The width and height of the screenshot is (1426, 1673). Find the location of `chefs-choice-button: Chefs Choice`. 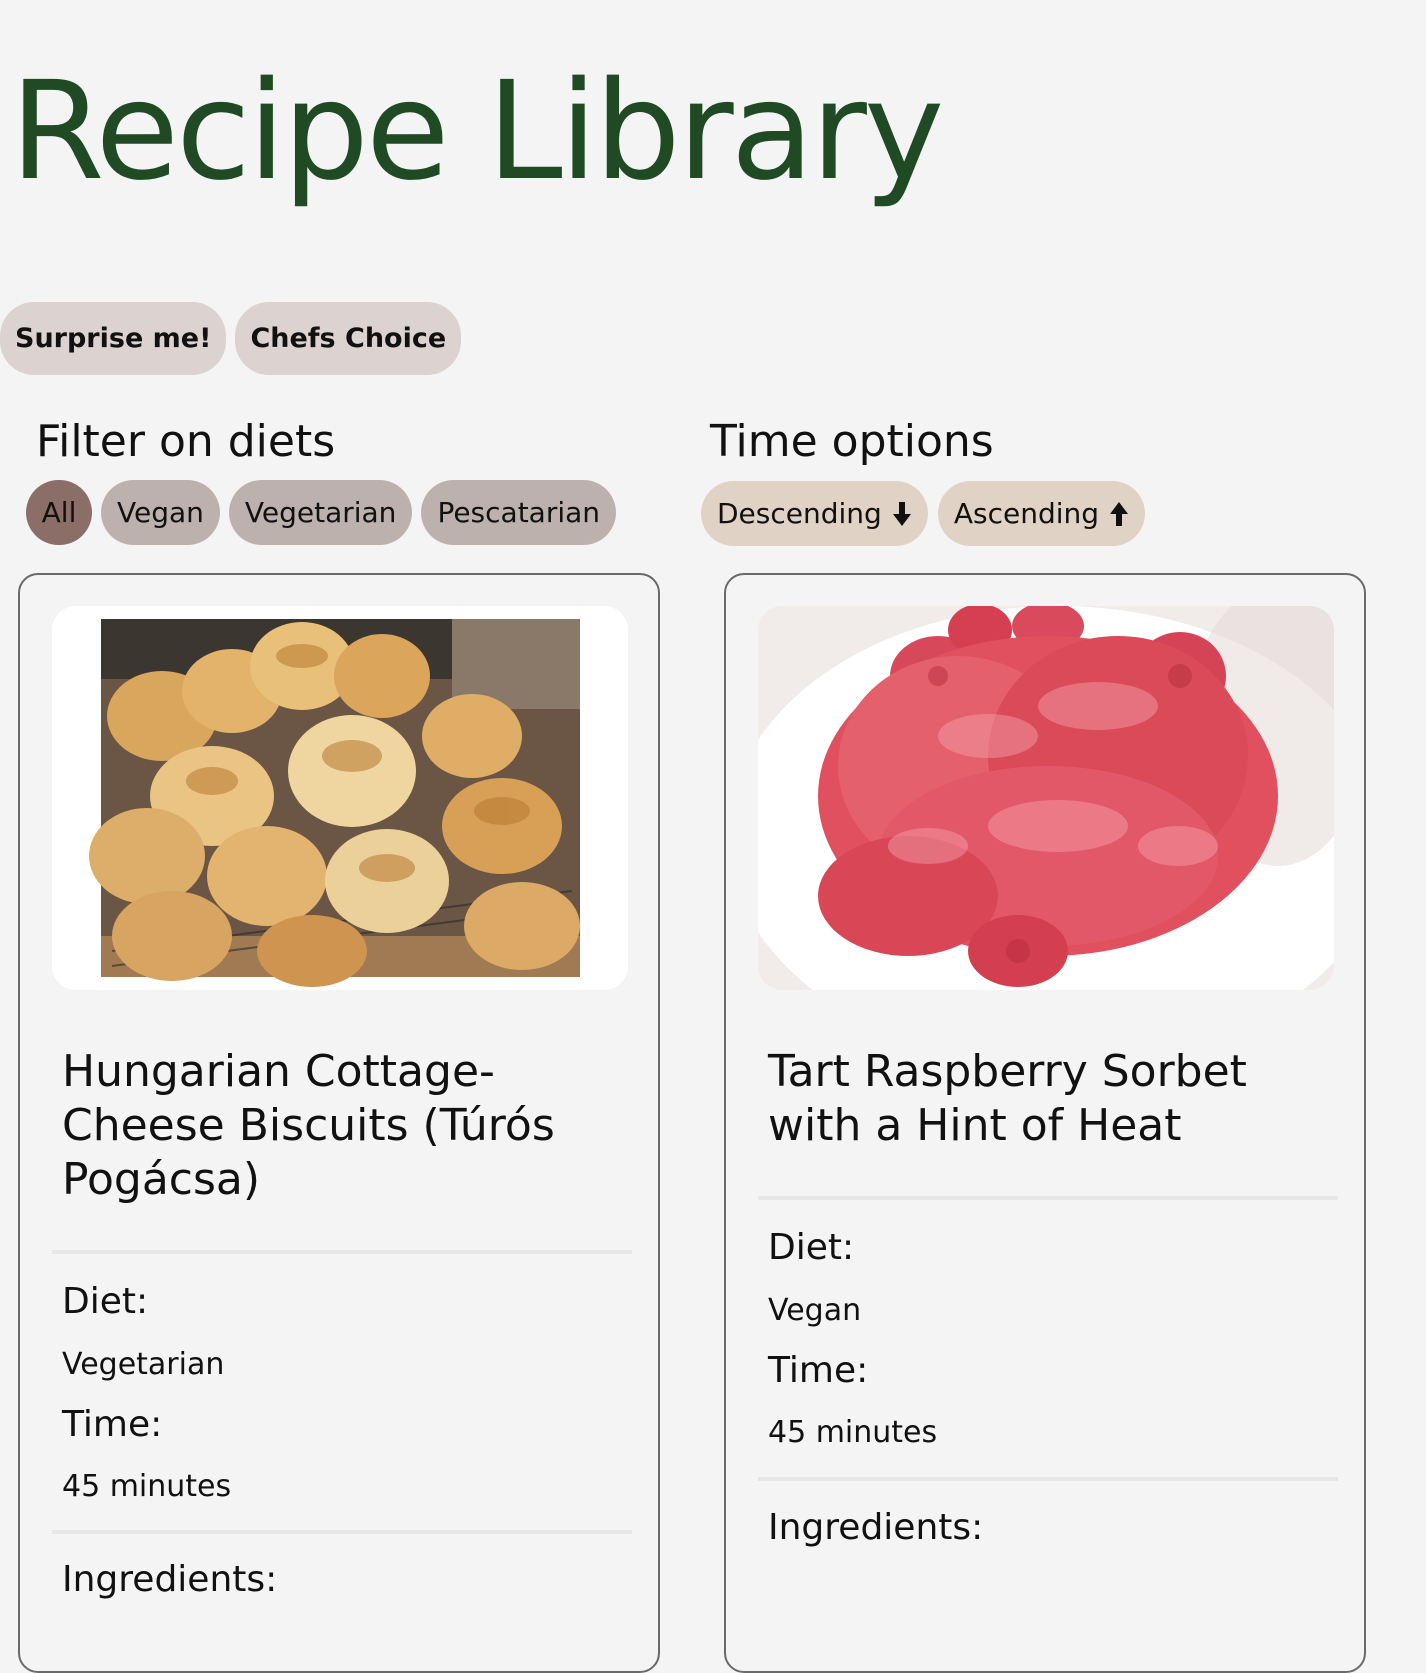

chefs-choice-button: Chefs Choice is located at coordinates (348, 338).